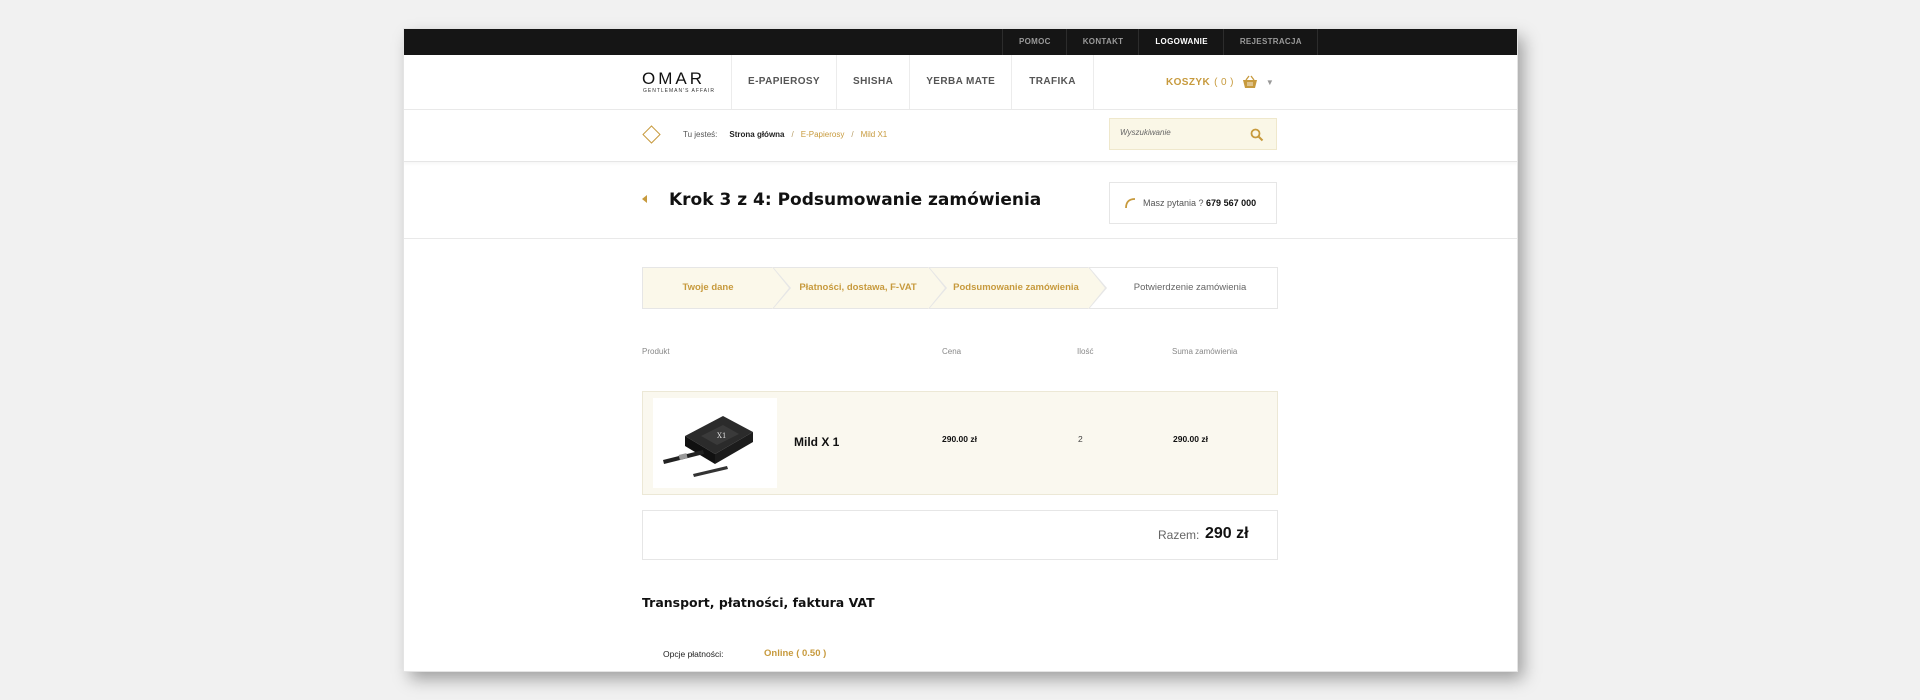 This screenshot has width=1920, height=700. Describe the element at coordinates (874, 134) in the screenshot. I see `breadcrumb-current: Mild X1` at that location.